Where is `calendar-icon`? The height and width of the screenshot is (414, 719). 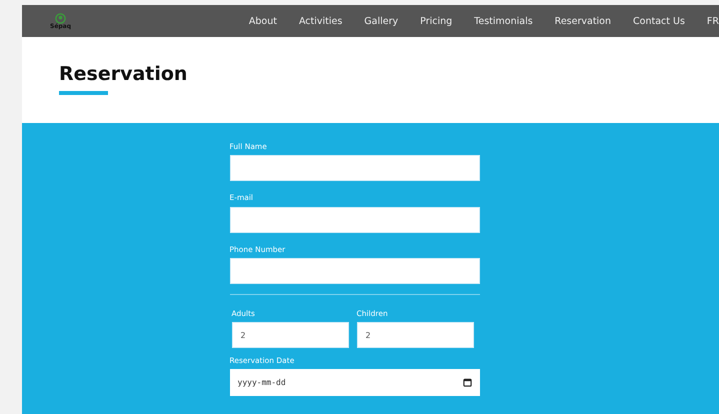
calendar-icon is located at coordinates (467, 383).